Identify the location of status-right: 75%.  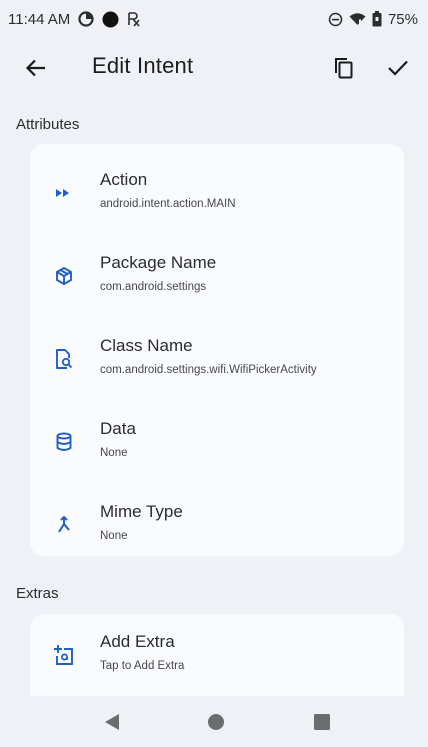
(373, 19).